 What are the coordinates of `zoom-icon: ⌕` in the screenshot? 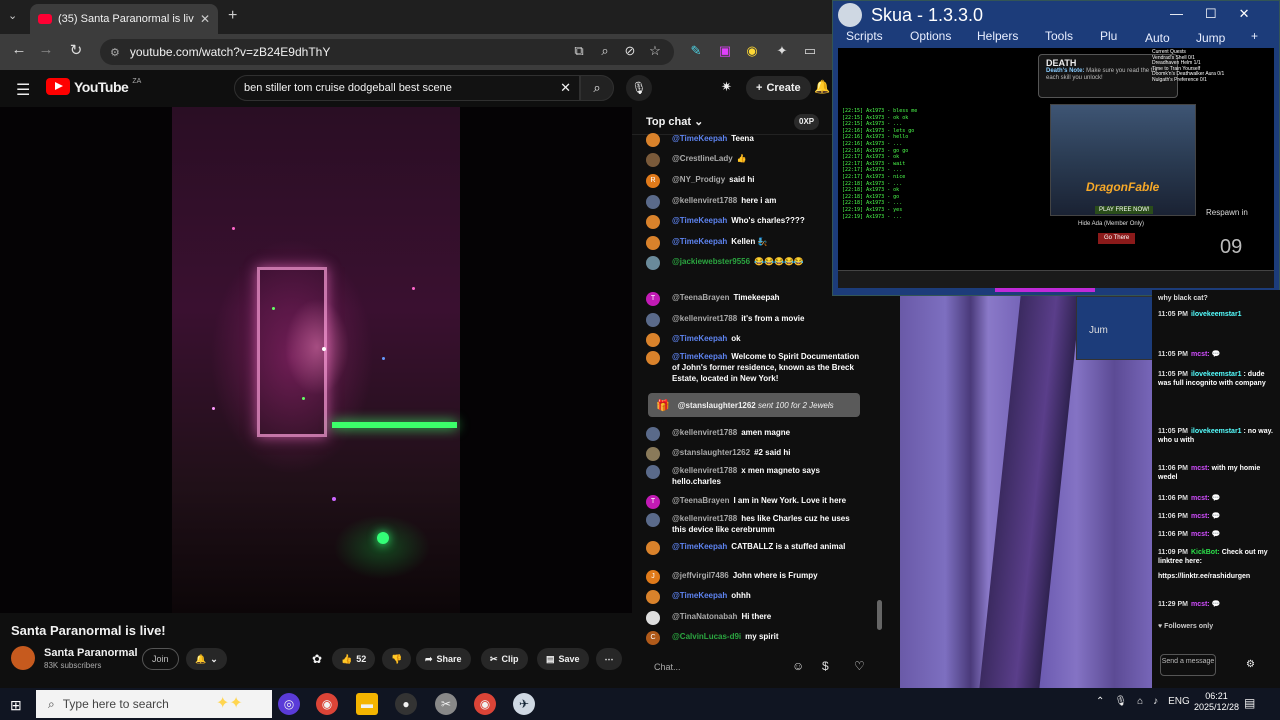 It's located at (605, 51).